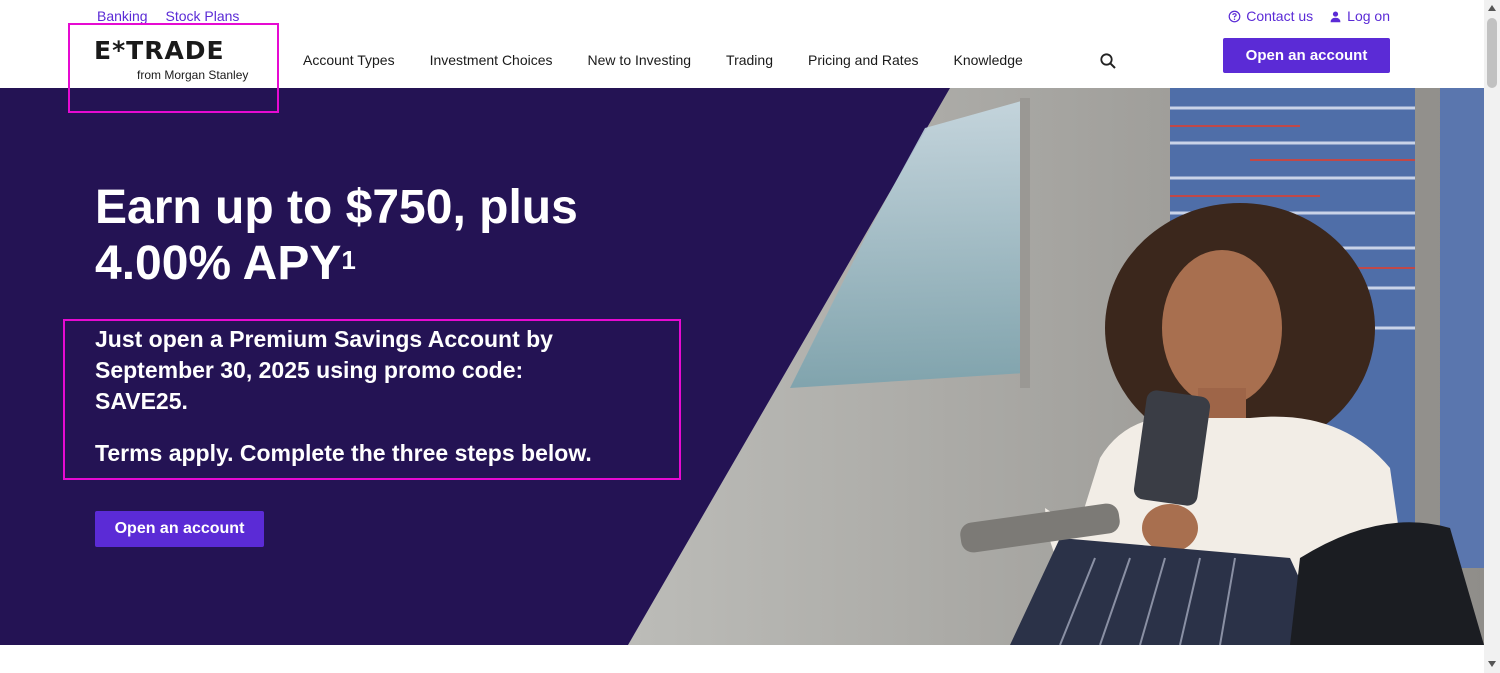  I want to click on open-account-header-button: Open an account, so click(1306, 55).